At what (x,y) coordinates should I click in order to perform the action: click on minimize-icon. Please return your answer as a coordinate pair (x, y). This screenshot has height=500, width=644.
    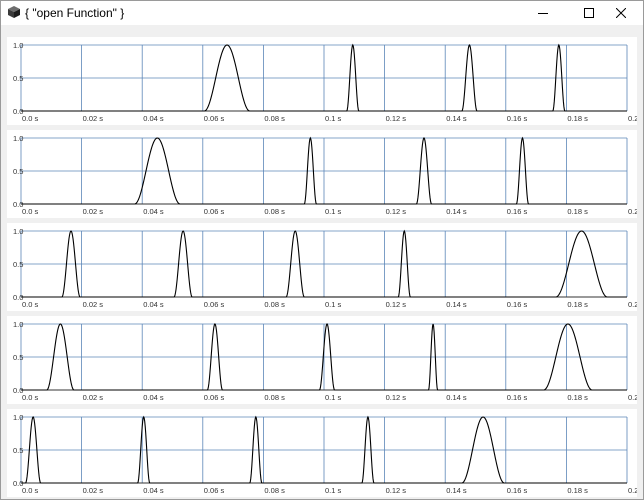
    Looking at the image, I should click on (543, 13).